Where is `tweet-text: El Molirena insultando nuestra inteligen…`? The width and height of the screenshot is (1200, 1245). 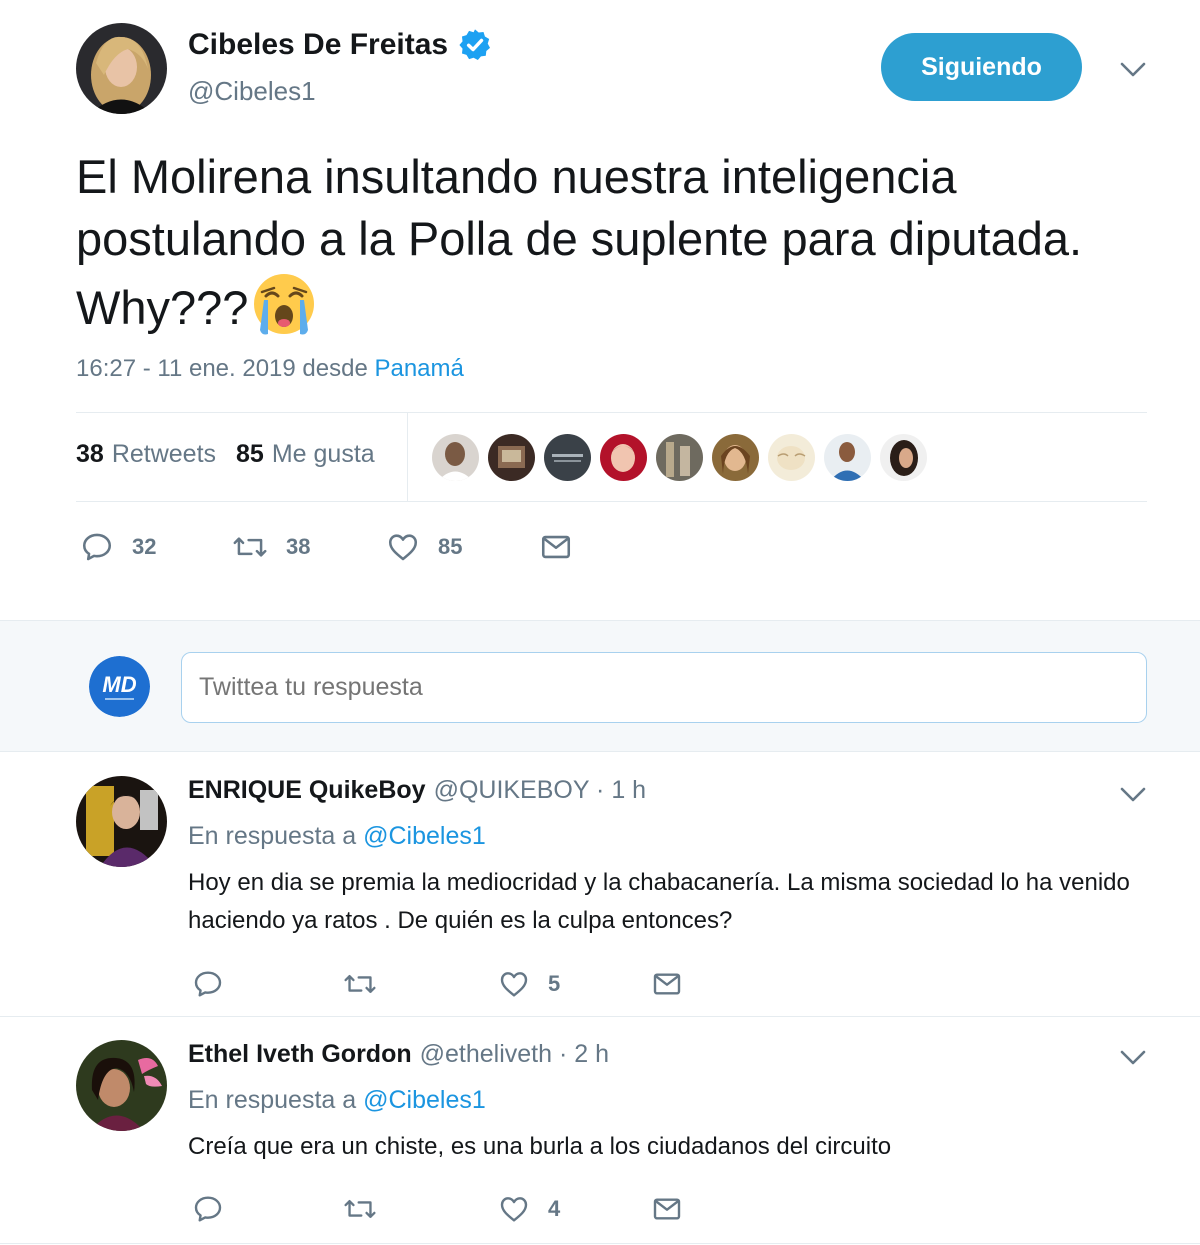
tweet-text: El Molirena insultando nuestra inteligen… is located at coordinates (606, 242).